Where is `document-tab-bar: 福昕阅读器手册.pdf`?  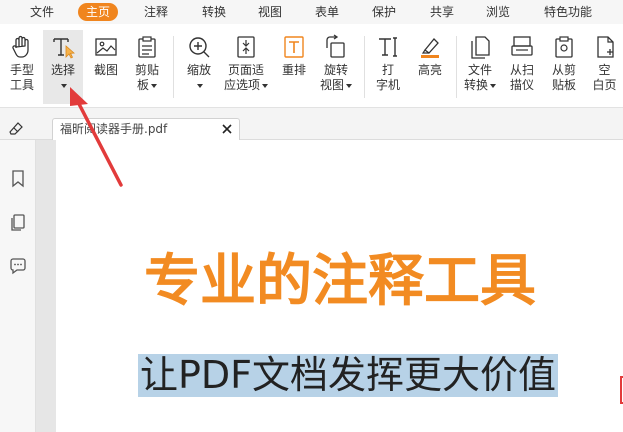 document-tab-bar: 福昕阅读器手册.pdf is located at coordinates (311, 124).